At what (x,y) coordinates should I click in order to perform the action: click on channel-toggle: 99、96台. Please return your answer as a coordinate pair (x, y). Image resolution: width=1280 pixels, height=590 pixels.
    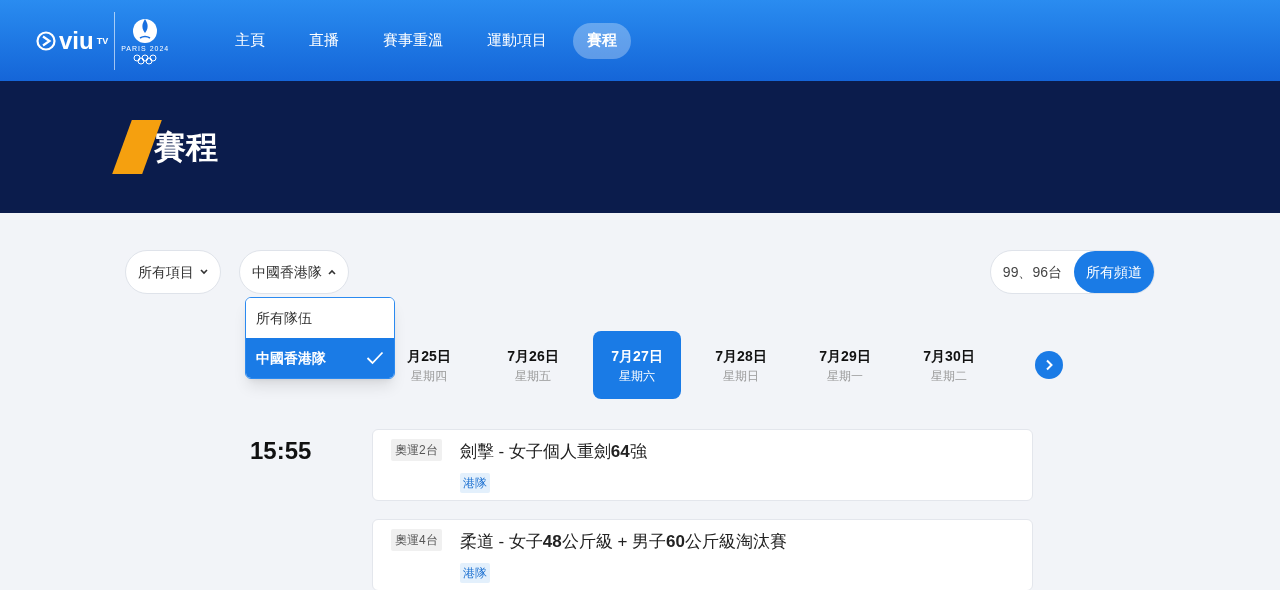
    Looking at the image, I should click on (1032, 272).